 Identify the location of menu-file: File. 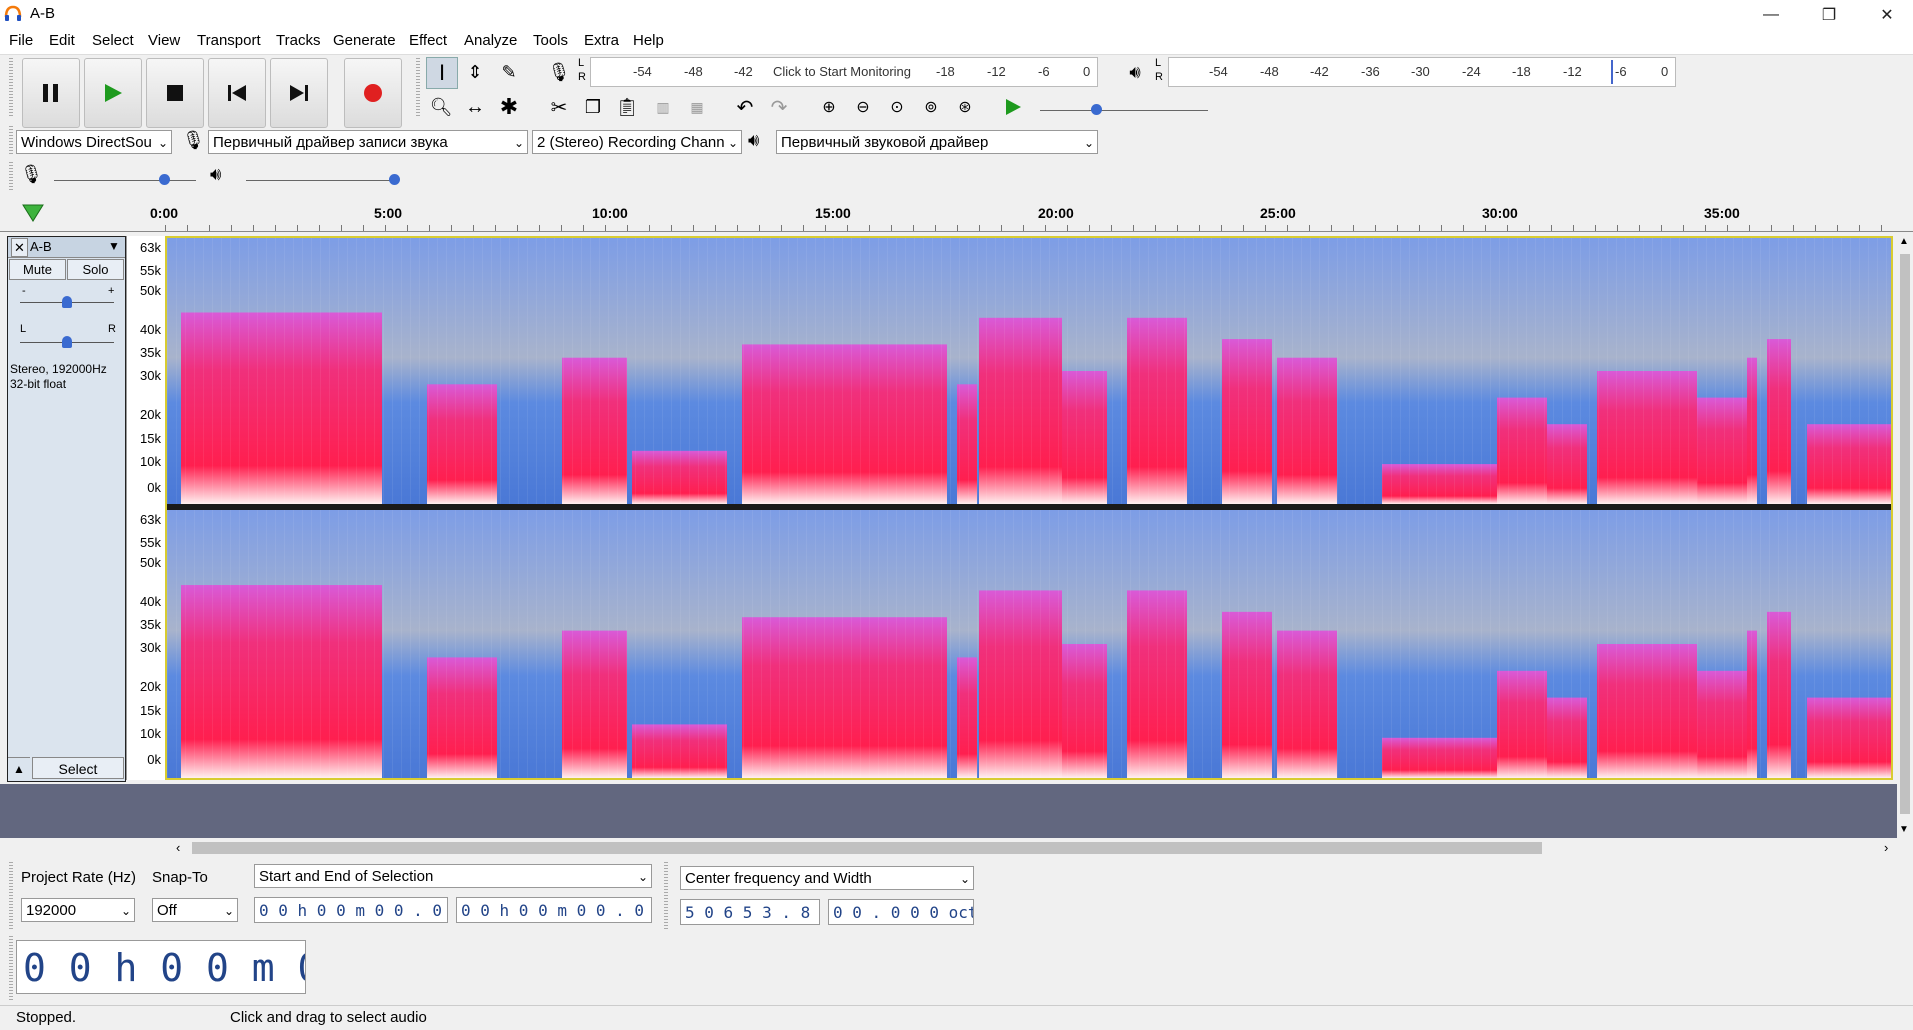
(21, 40).